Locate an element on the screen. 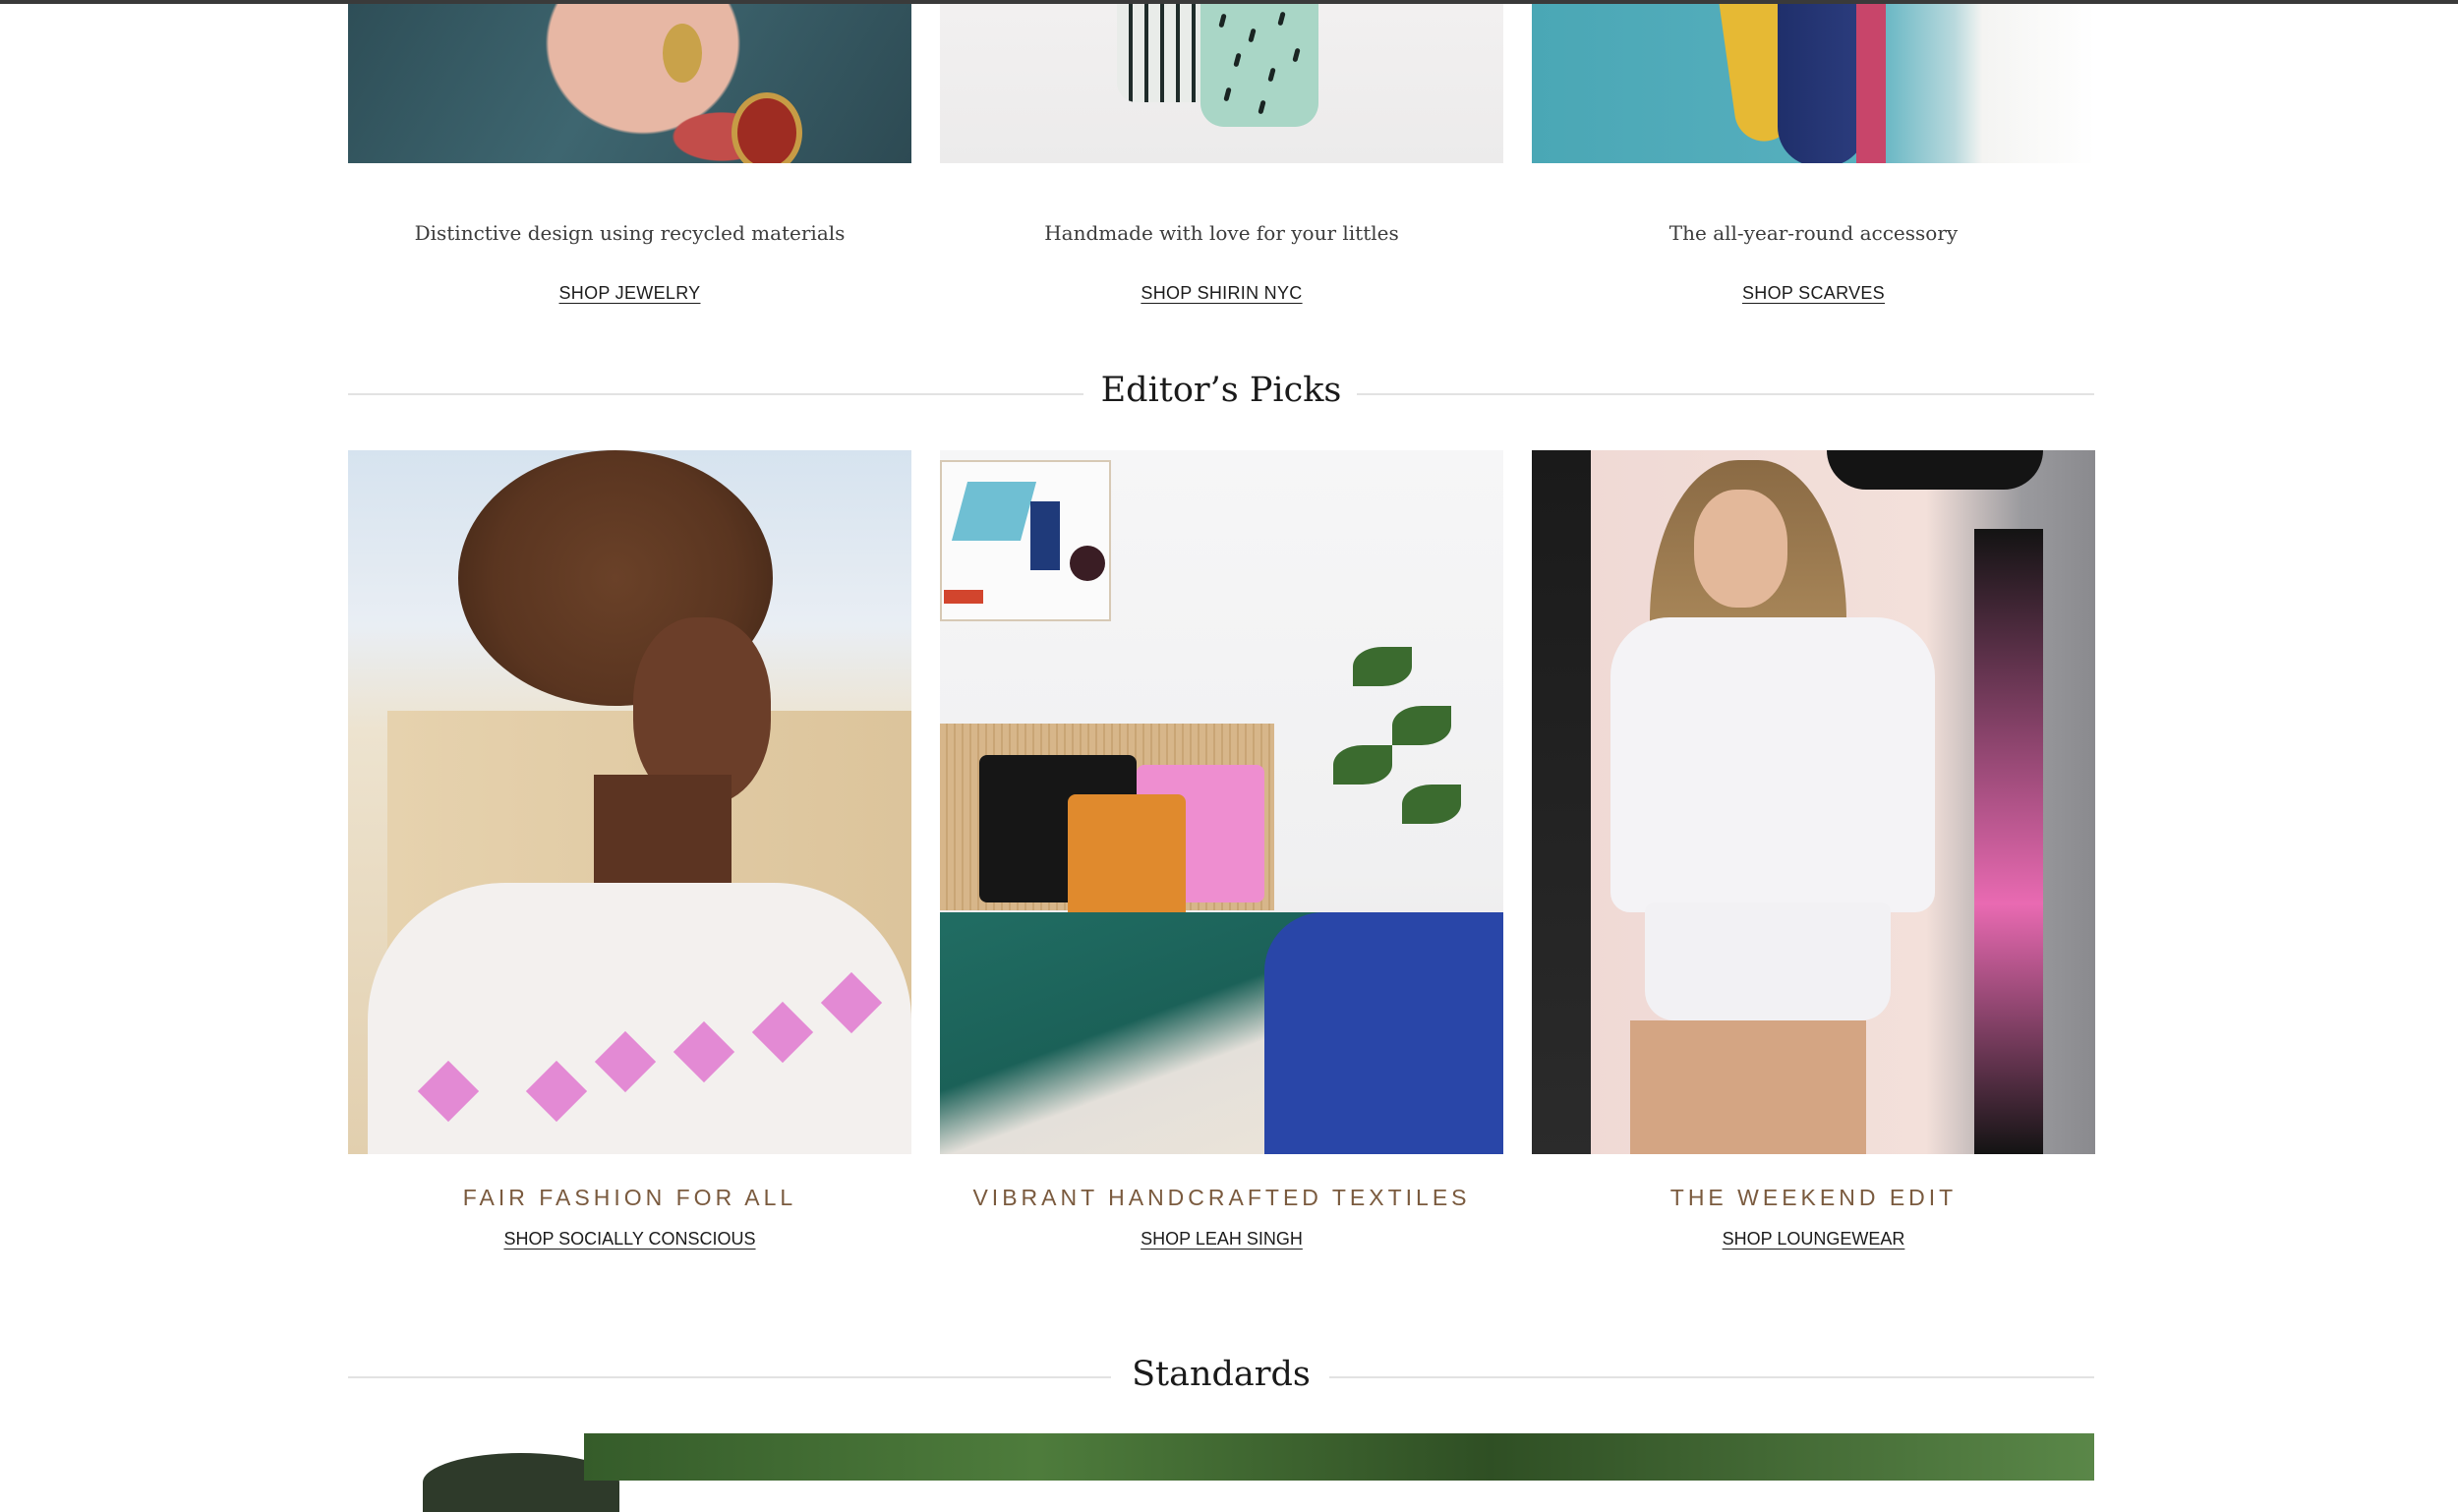  jewelry-image is located at coordinates (629, 83).